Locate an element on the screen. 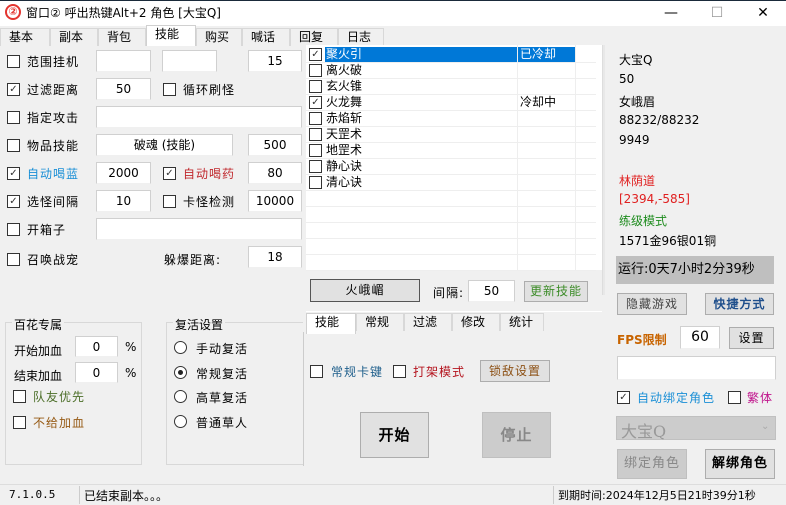 The image size is (786, 505). team-first-checkbox is located at coordinates (19, 396).